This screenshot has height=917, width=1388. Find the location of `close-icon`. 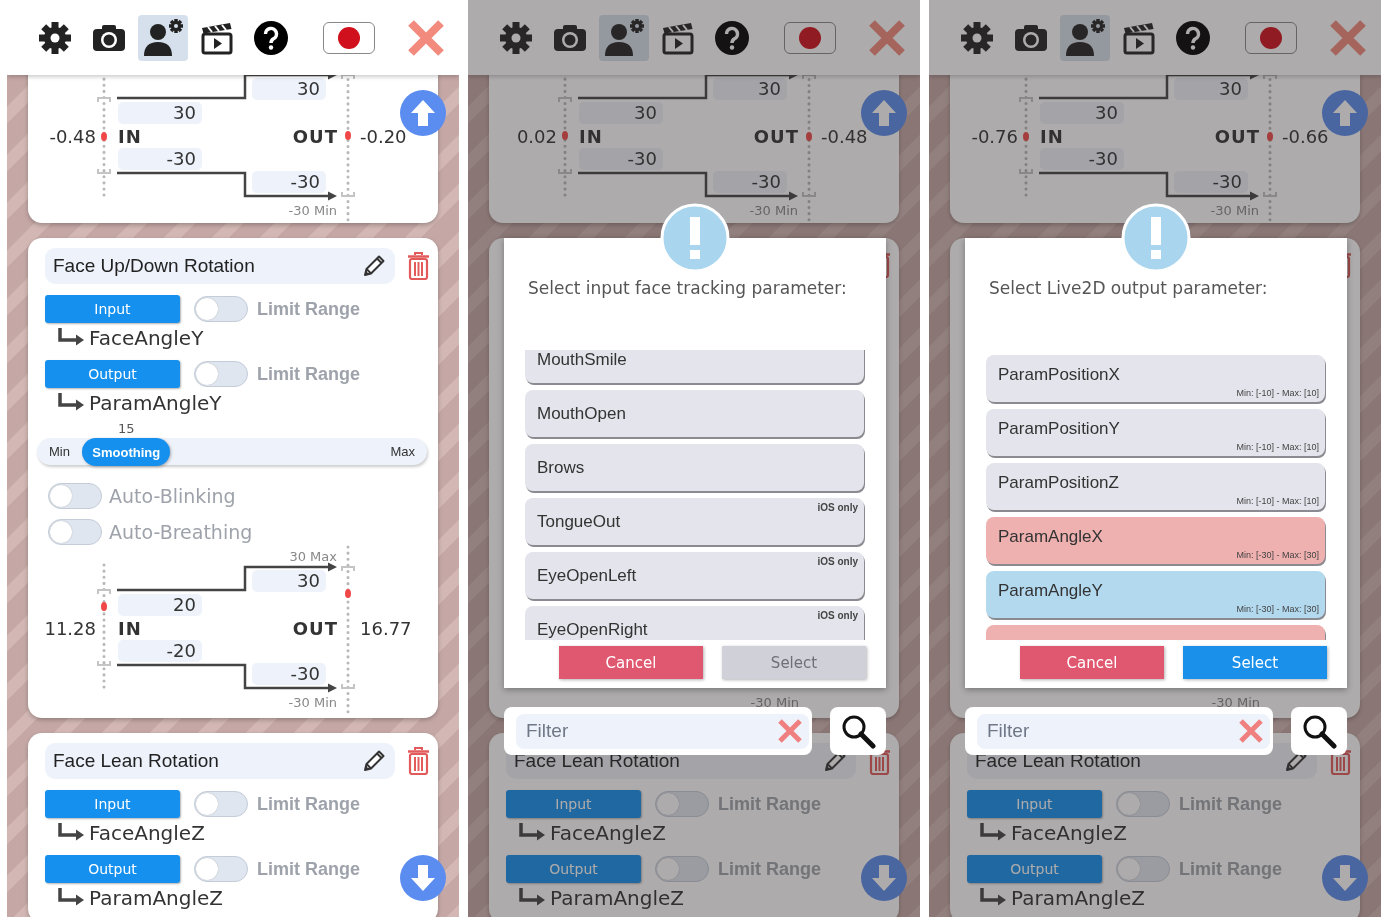

close-icon is located at coordinates (887, 37).